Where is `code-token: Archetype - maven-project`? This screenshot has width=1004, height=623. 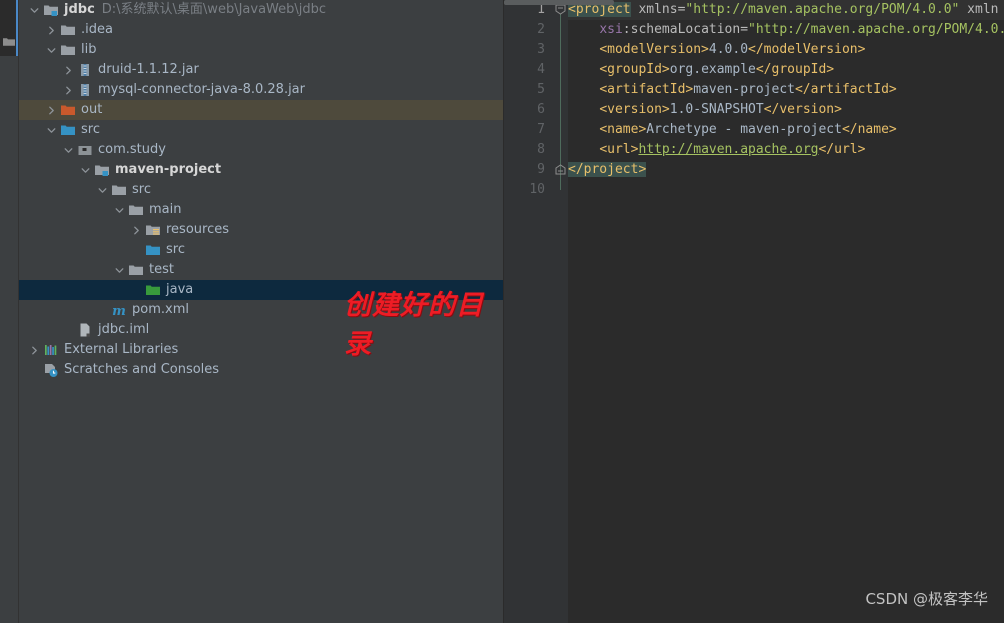
code-token: Archetype - maven-project is located at coordinates (744, 129).